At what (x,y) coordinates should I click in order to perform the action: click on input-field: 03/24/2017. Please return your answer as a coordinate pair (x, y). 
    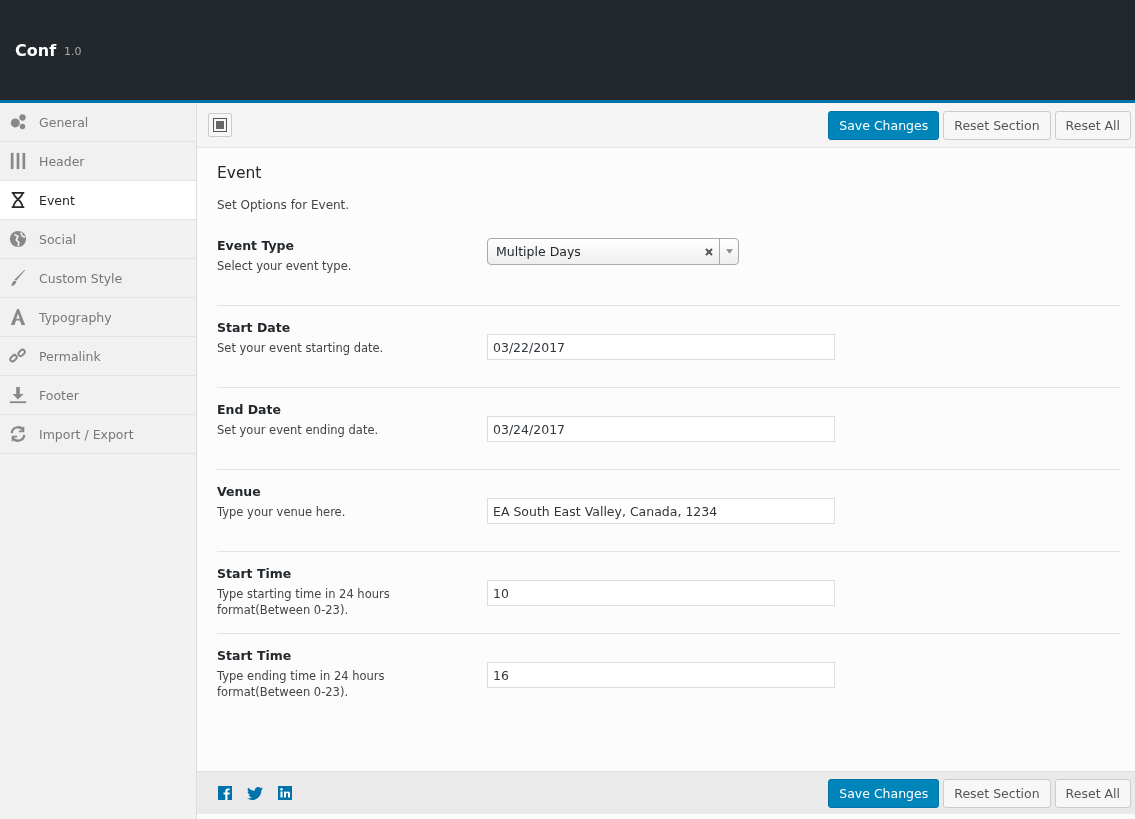
    Looking at the image, I should click on (661, 429).